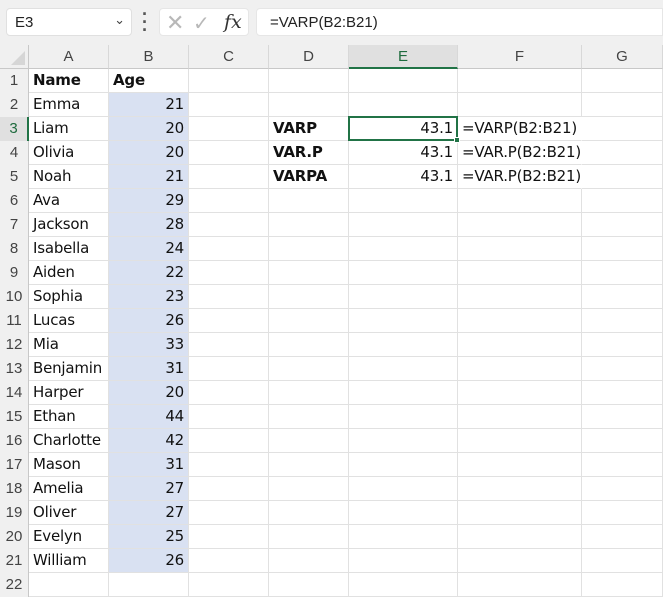 The image size is (663, 598). I want to click on cell-c12, so click(229, 345).